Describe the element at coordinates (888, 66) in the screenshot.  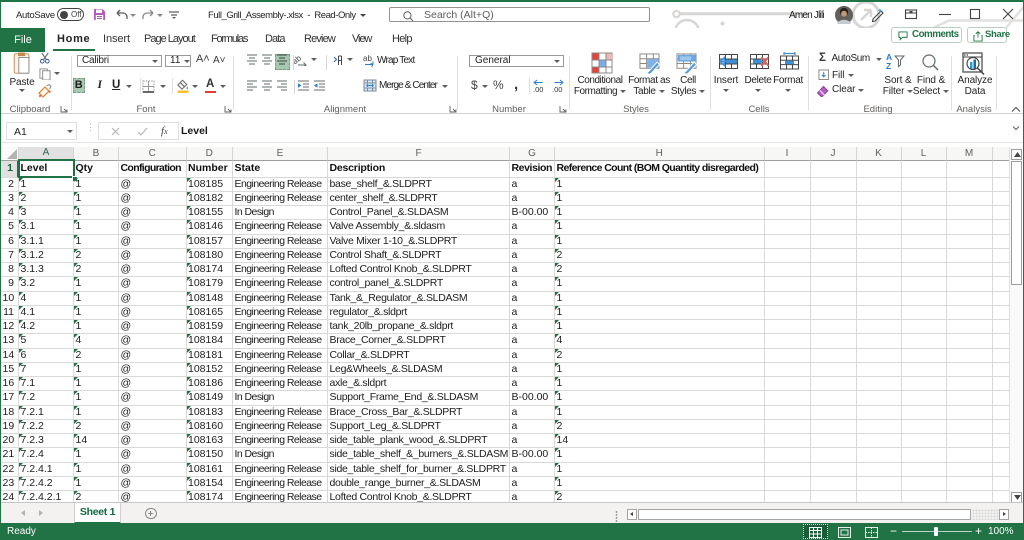
I see `svg-text: Z` at that location.